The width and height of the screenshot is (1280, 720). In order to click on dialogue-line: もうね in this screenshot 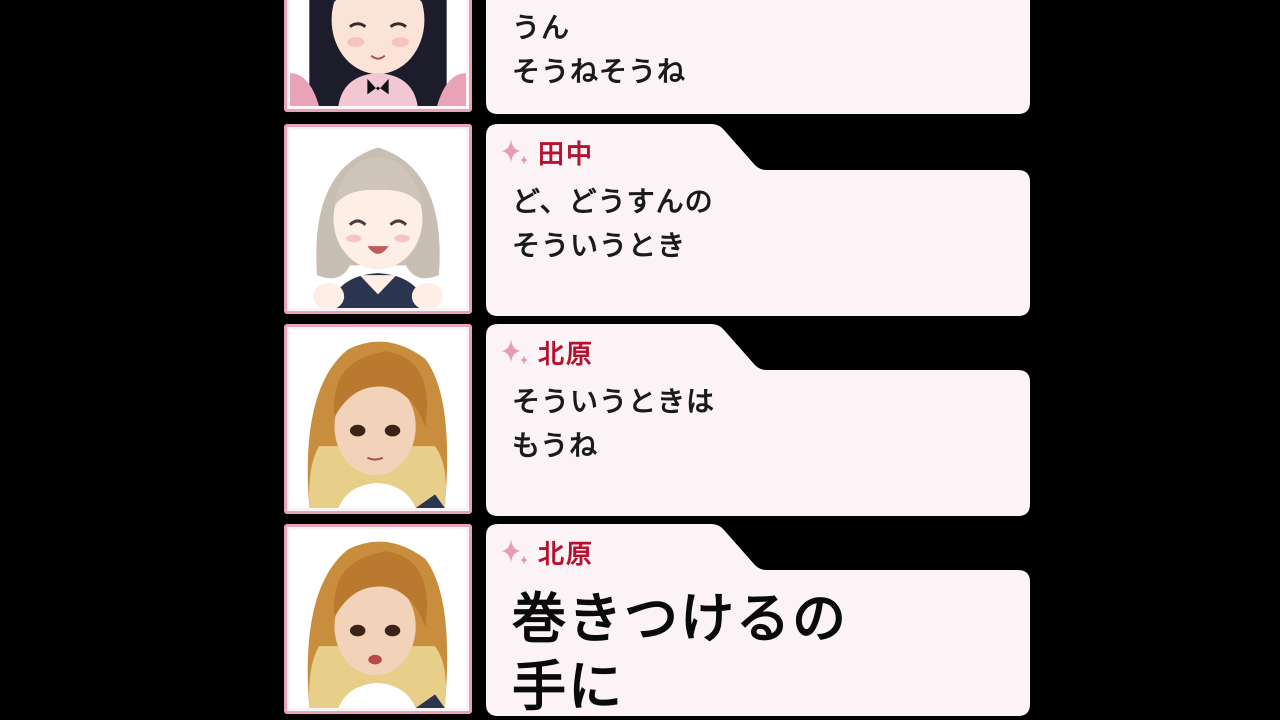, I will do `click(555, 445)`.